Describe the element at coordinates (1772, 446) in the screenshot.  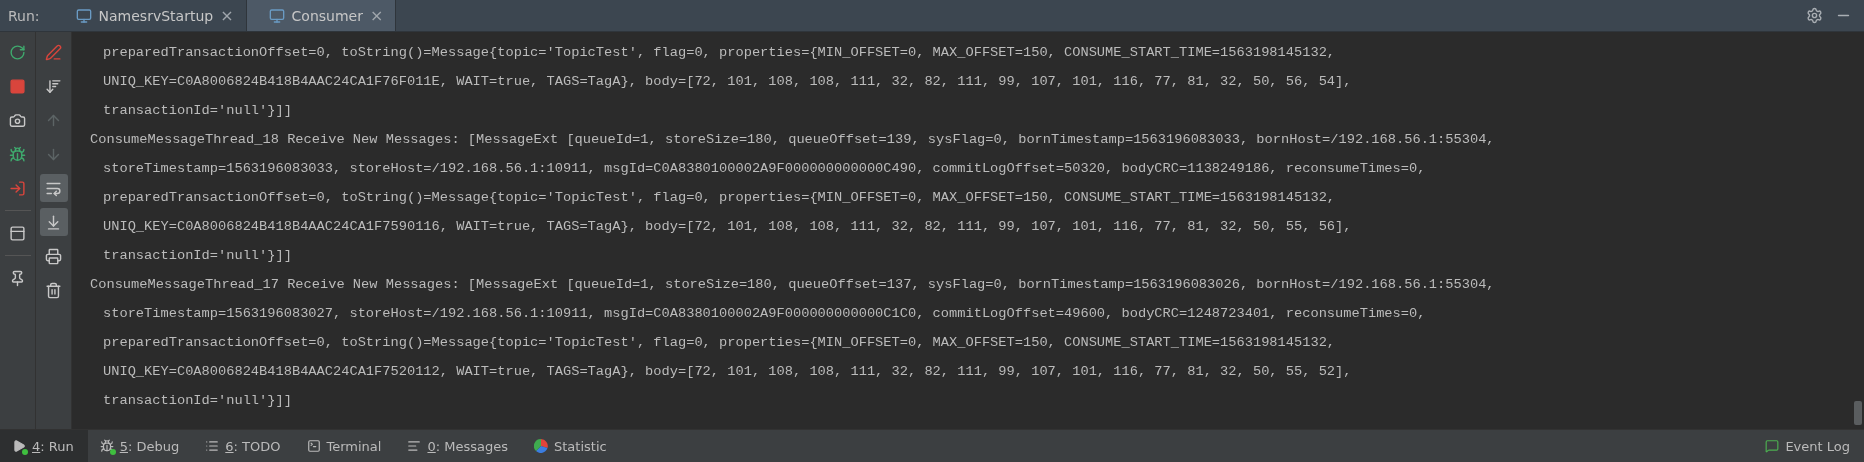
I see `event-log-icon` at that location.